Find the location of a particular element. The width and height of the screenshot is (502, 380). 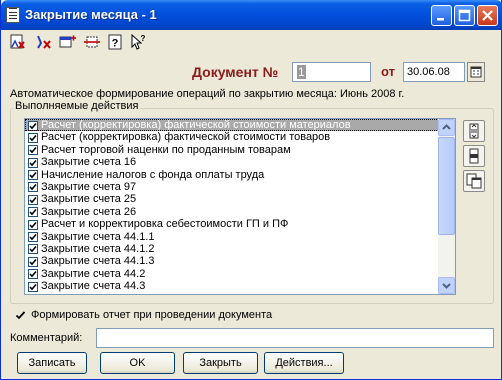

list-item: Закрытие счета 25 is located at coordinates (232, 199).